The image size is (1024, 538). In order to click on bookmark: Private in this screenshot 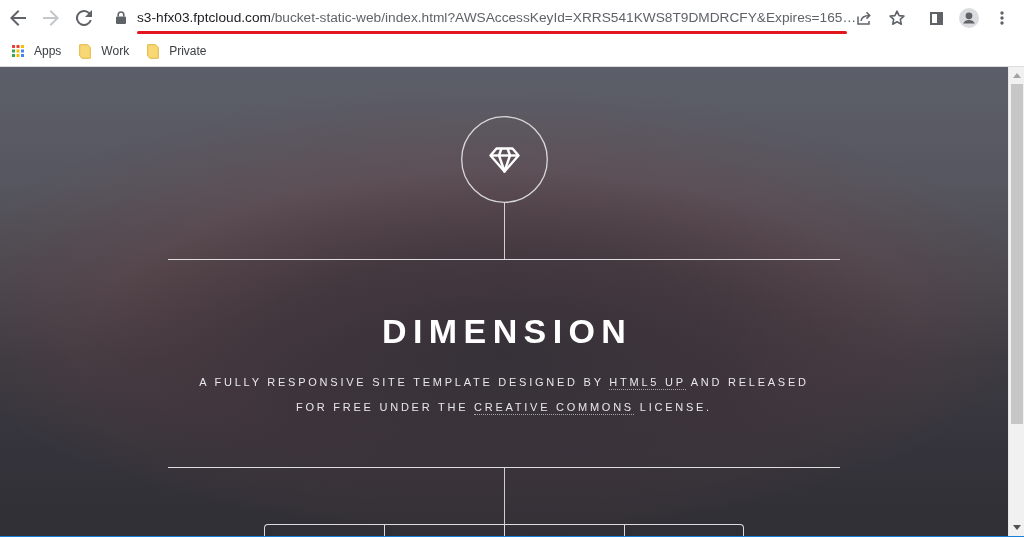, I will do `click(177, 51)`.